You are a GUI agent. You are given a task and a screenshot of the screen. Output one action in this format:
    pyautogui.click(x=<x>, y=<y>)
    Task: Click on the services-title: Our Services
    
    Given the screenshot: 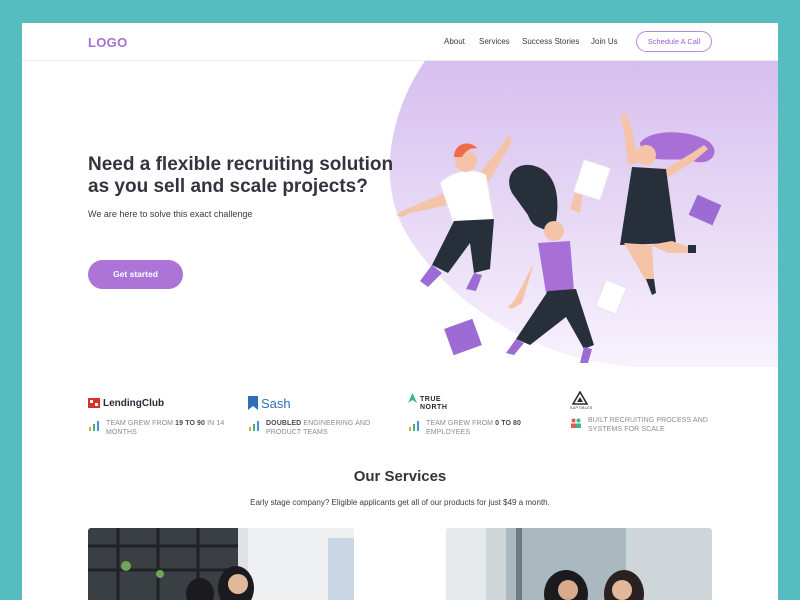 What is the action you would take?
    pyautogui.click(x=400, y=476)
    